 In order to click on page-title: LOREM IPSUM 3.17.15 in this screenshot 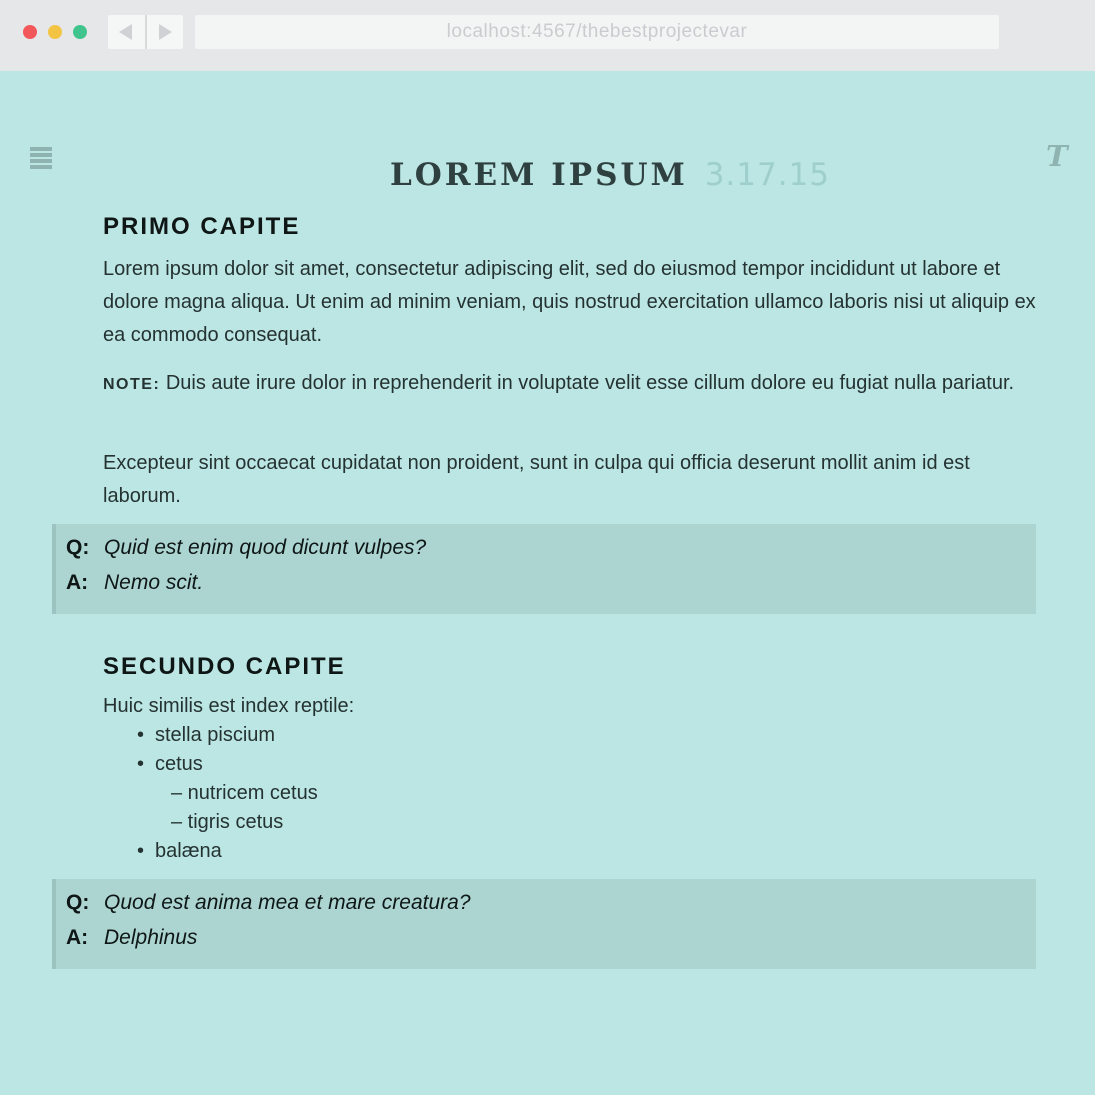, I will do `click(547, 175)`.